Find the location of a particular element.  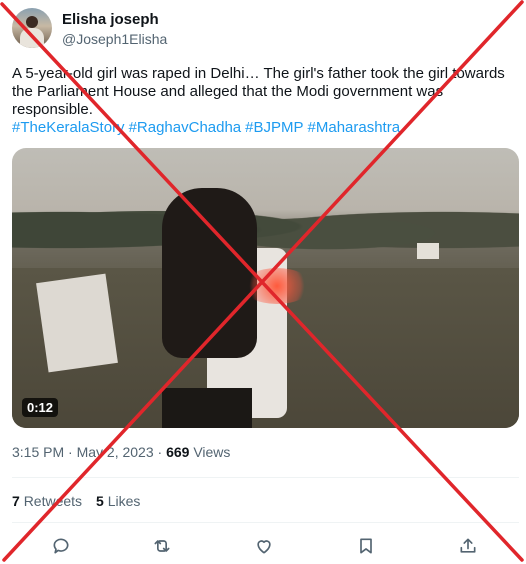

reply-icon is located at coordinates (61, 546).